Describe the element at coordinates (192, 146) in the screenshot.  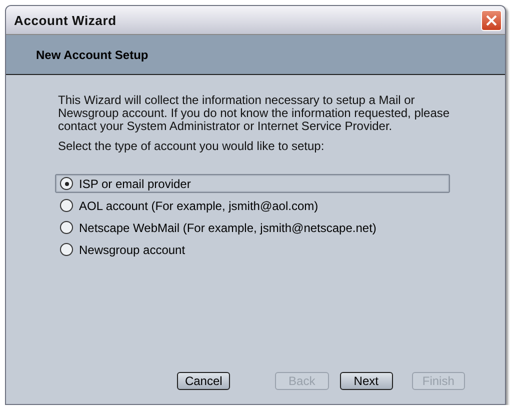
I see `prompt-text: Select the type of account you would like to setup:` at that location.